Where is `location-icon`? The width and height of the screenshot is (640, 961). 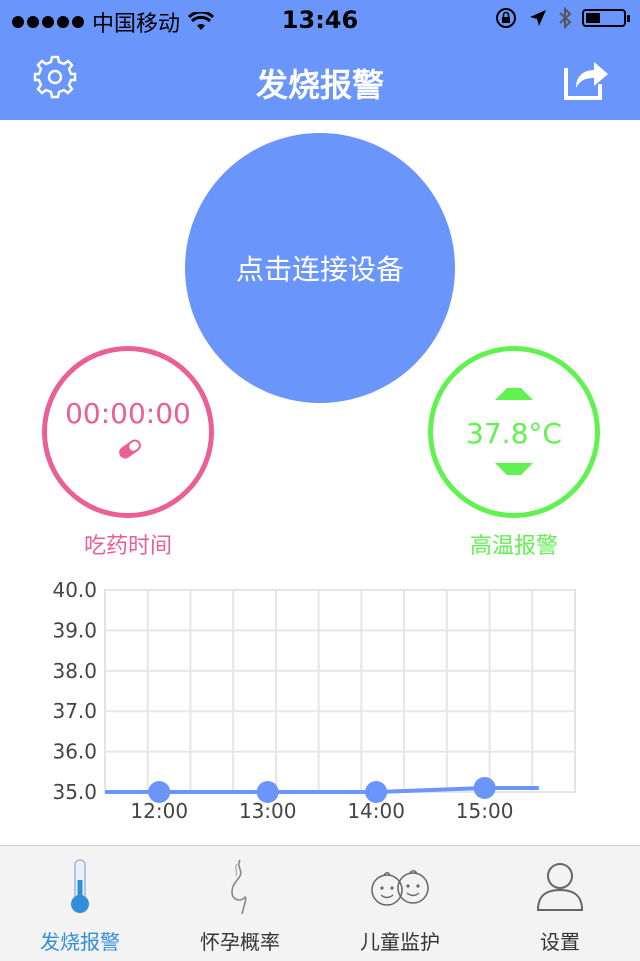 location-icon is located at coordinates (538, 18).